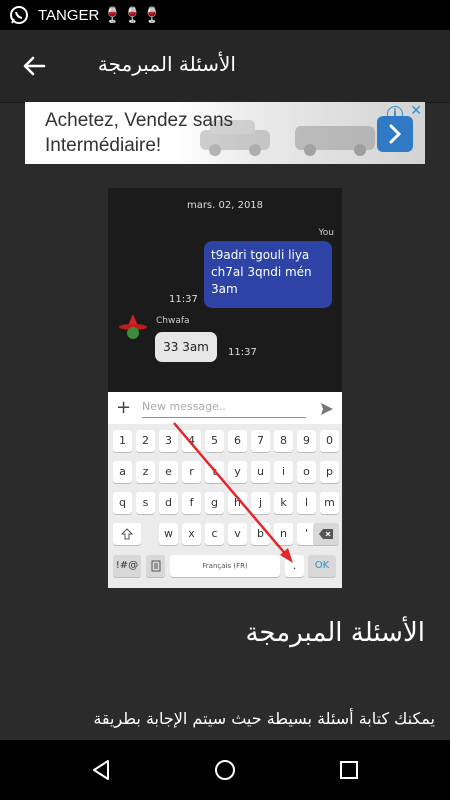 This screenshot has width=450, height=800. Describe the element at coordinates (349, 770) in the screenshot. I see `recents-square-icon` at that location.